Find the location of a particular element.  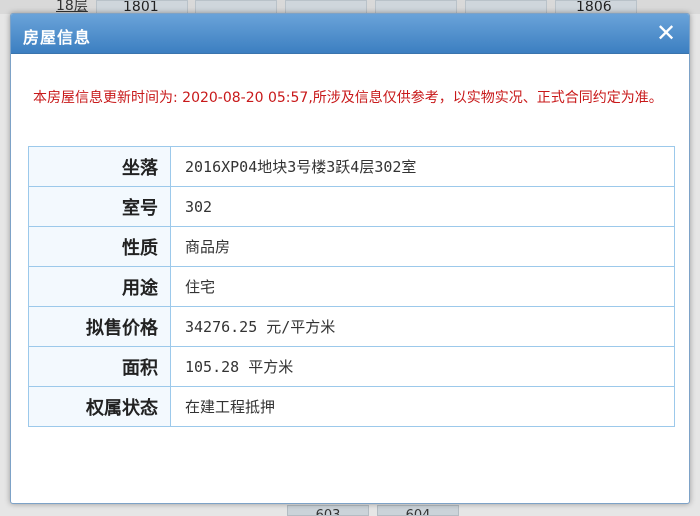

row-label: 坐落 is located at coordinates (99, 166).